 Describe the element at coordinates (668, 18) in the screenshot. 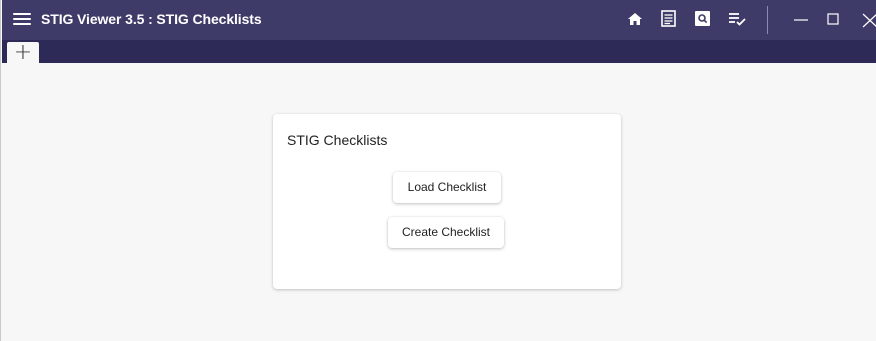

I see `notes-icon` at that location.